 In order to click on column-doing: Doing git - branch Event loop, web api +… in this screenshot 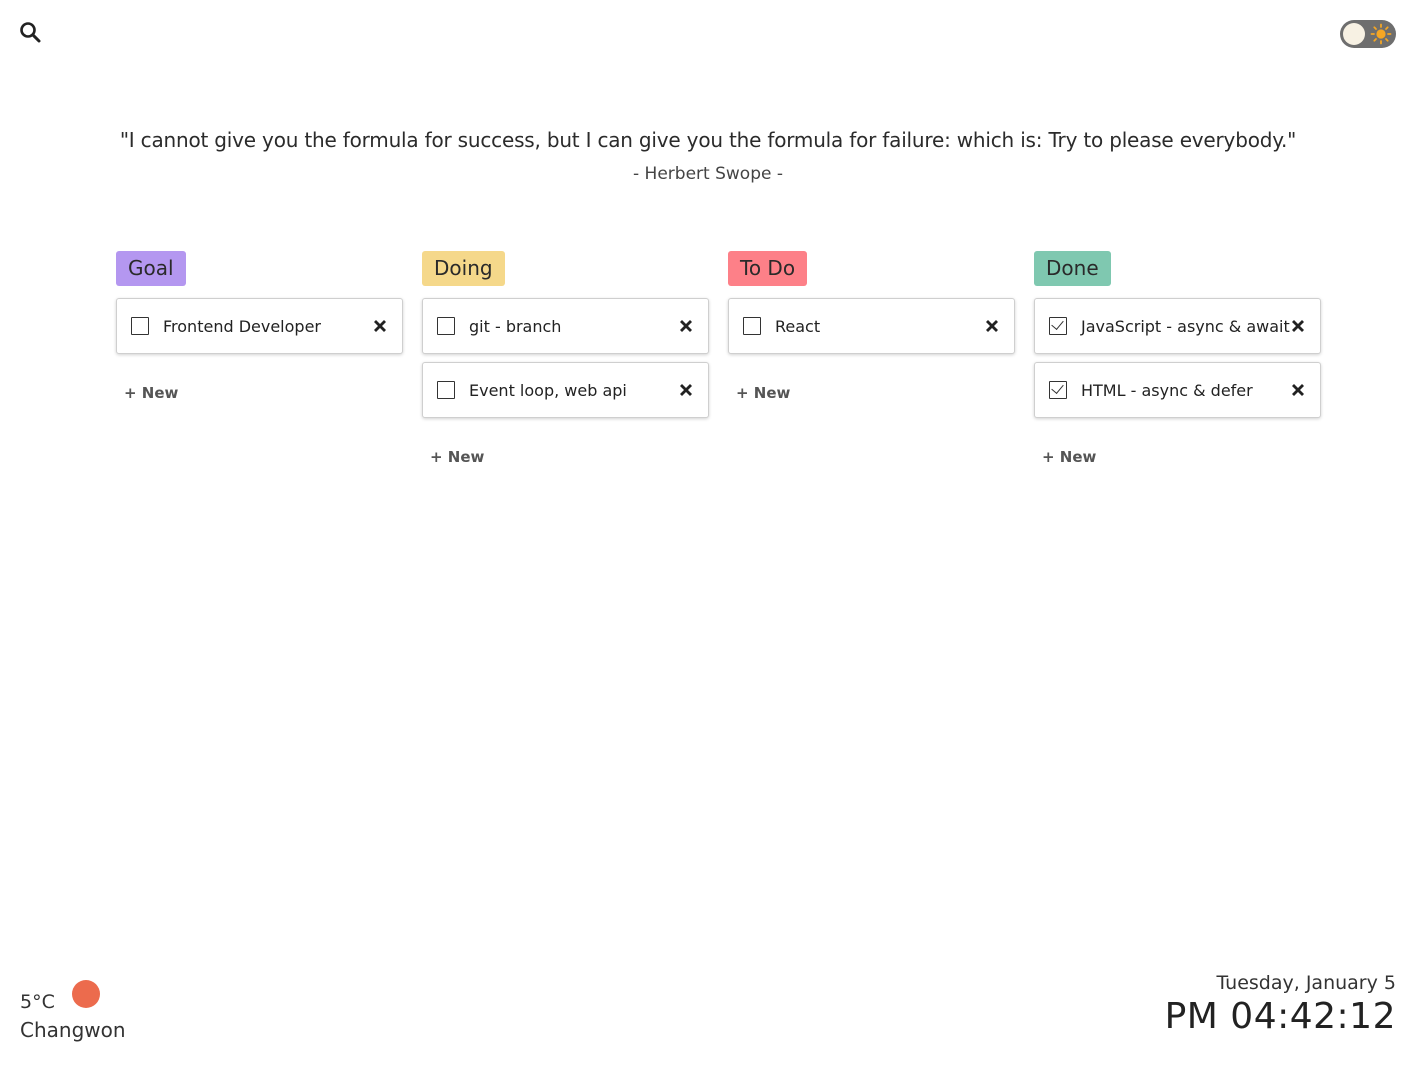, I will do `click(565, 358)`.